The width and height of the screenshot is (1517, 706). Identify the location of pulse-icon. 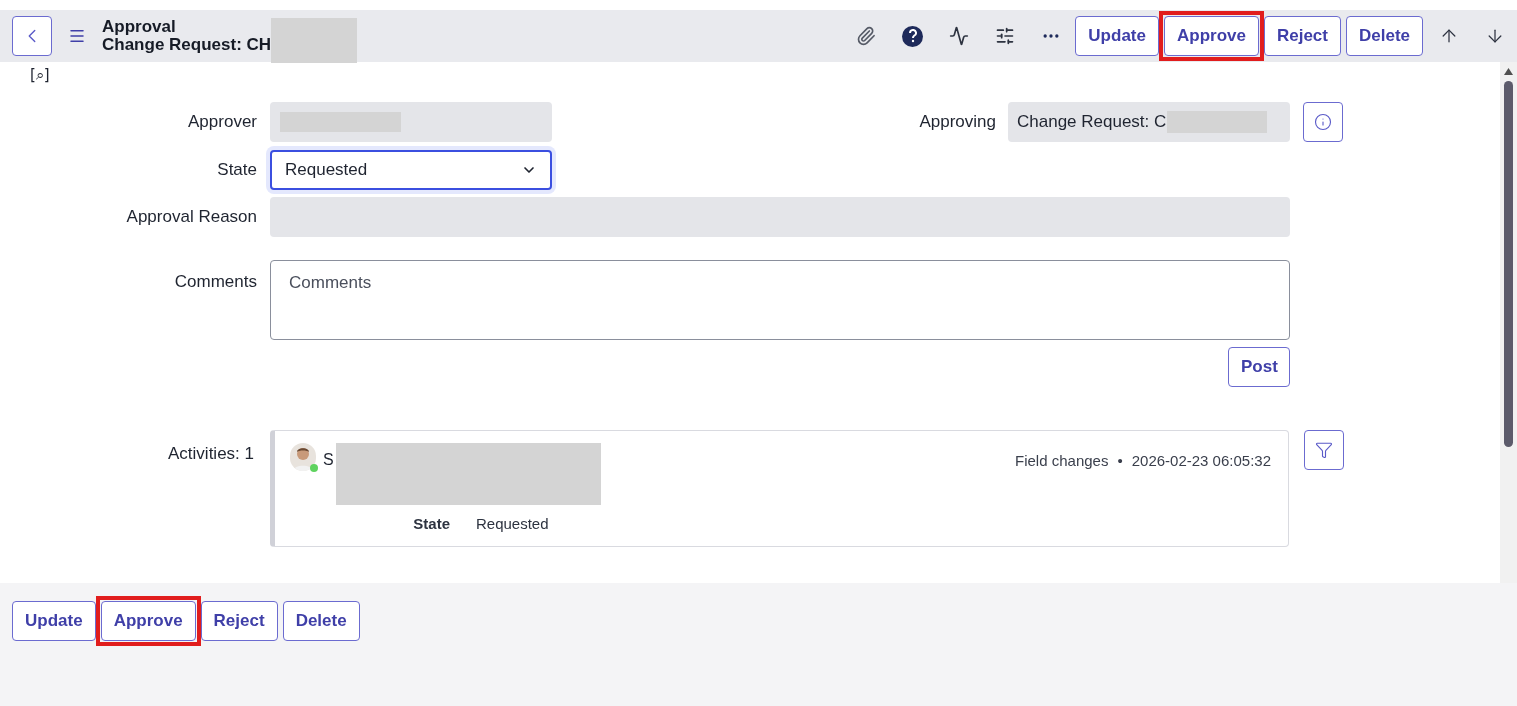
(959, 36).